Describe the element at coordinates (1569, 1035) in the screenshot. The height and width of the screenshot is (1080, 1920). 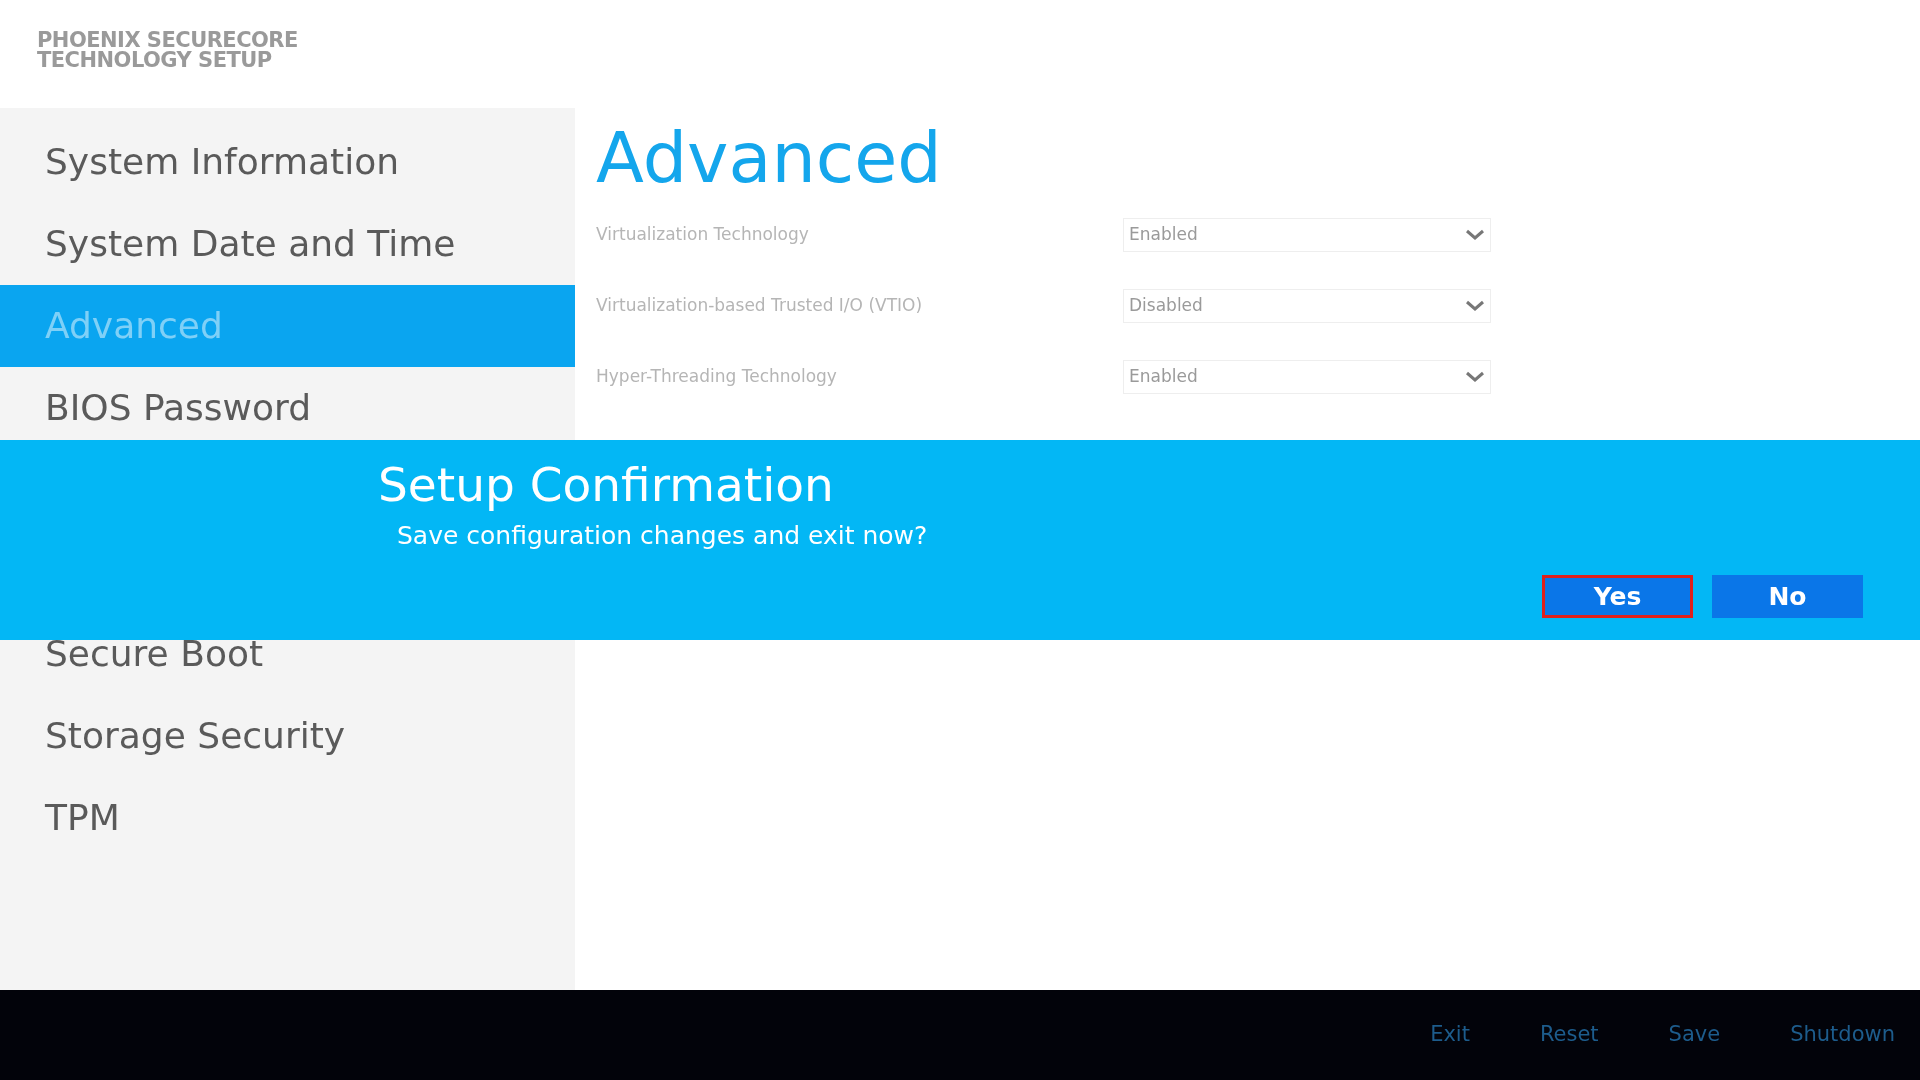
I see `footer-action: Reset` at that location.